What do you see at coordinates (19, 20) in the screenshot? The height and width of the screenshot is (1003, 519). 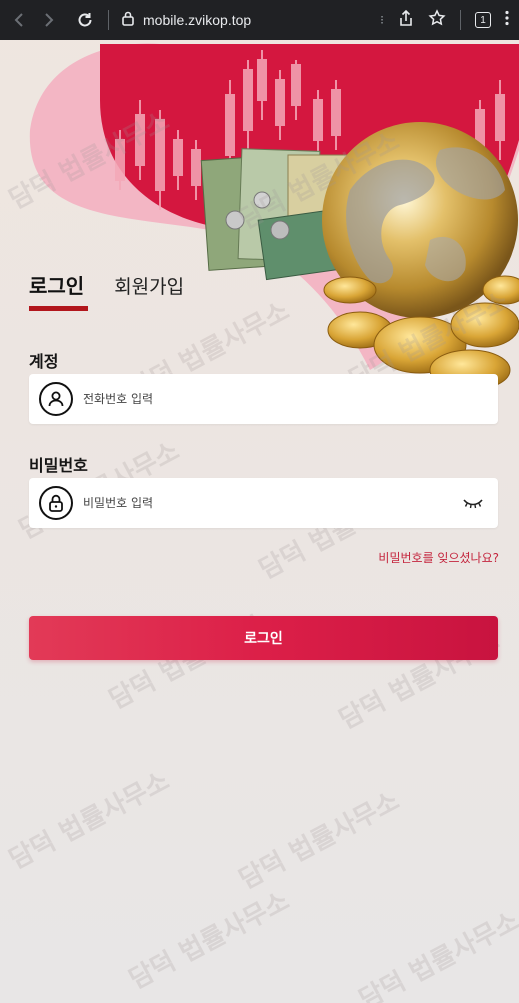 I see `back-arrow-icon` at bounding box center [19, 20].